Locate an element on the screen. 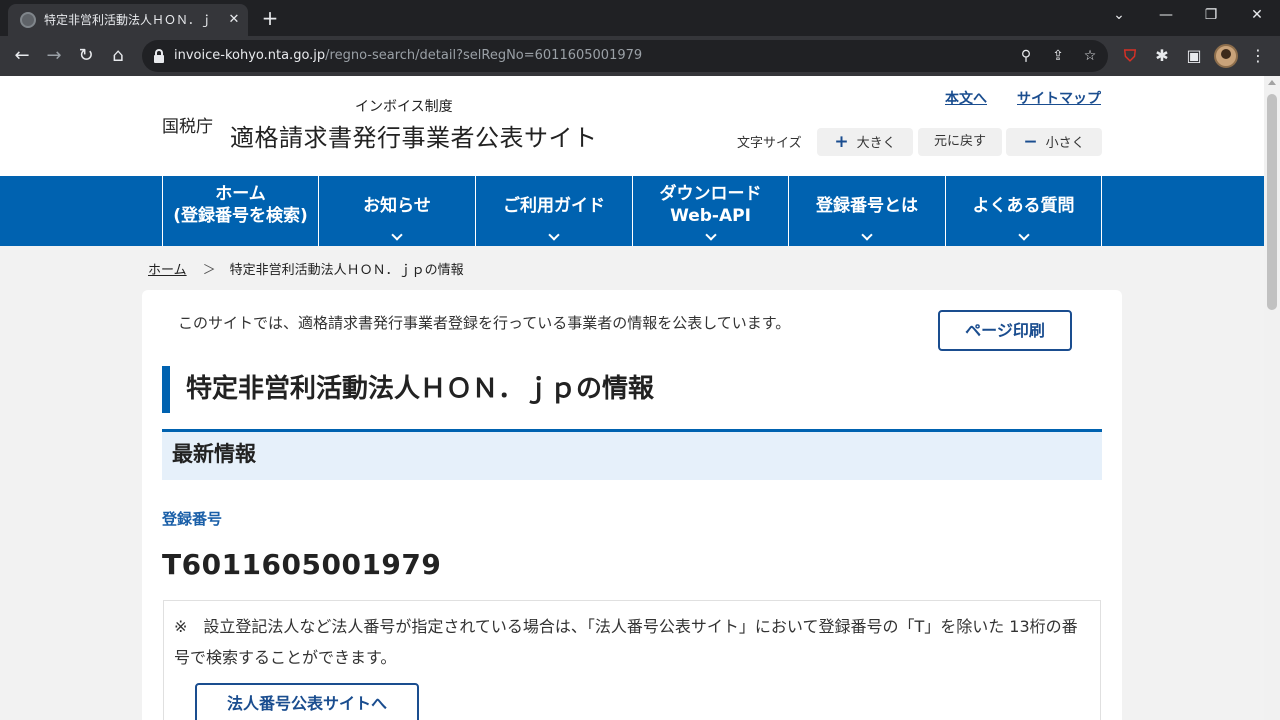 This screenshot has height=720, width=1280. browser-tab: 特定非営利活動法人ＨＯＮ．ｊ ✕ is located at coordinates (128, 20).